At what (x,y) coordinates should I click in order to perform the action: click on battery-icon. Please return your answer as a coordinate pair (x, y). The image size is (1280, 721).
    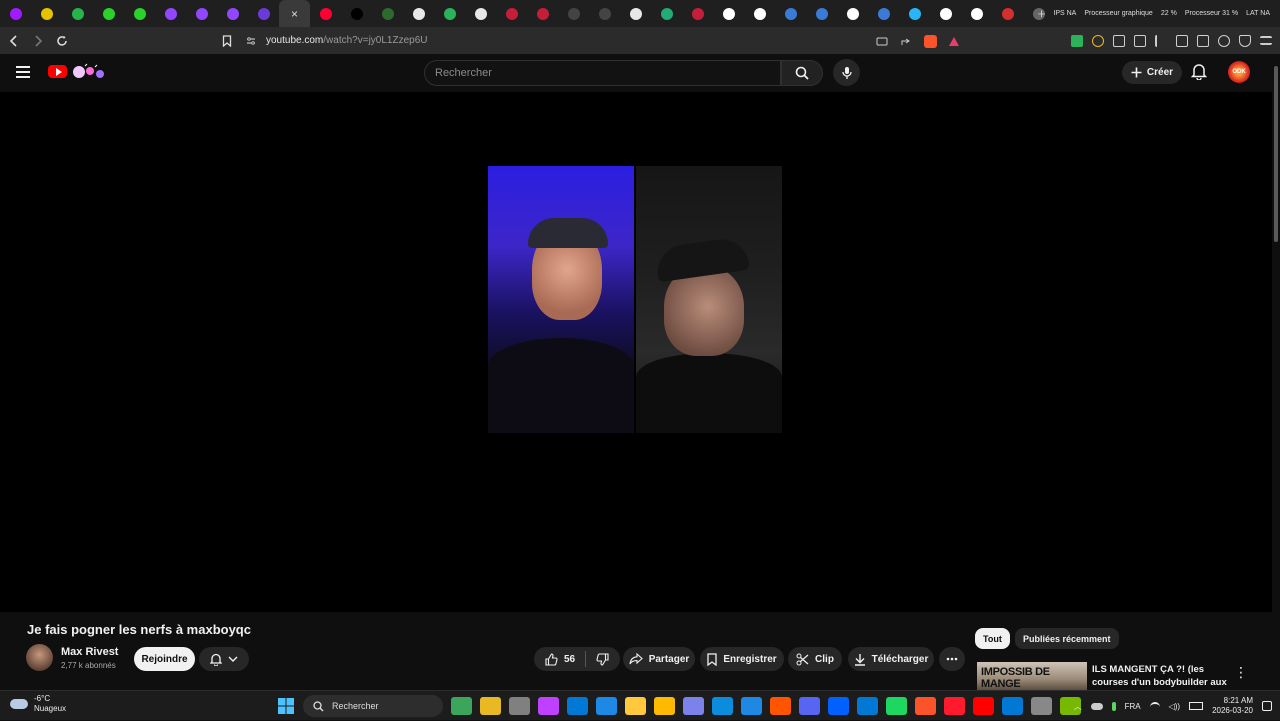
    Looking at the image, I should click on (1196, 706).